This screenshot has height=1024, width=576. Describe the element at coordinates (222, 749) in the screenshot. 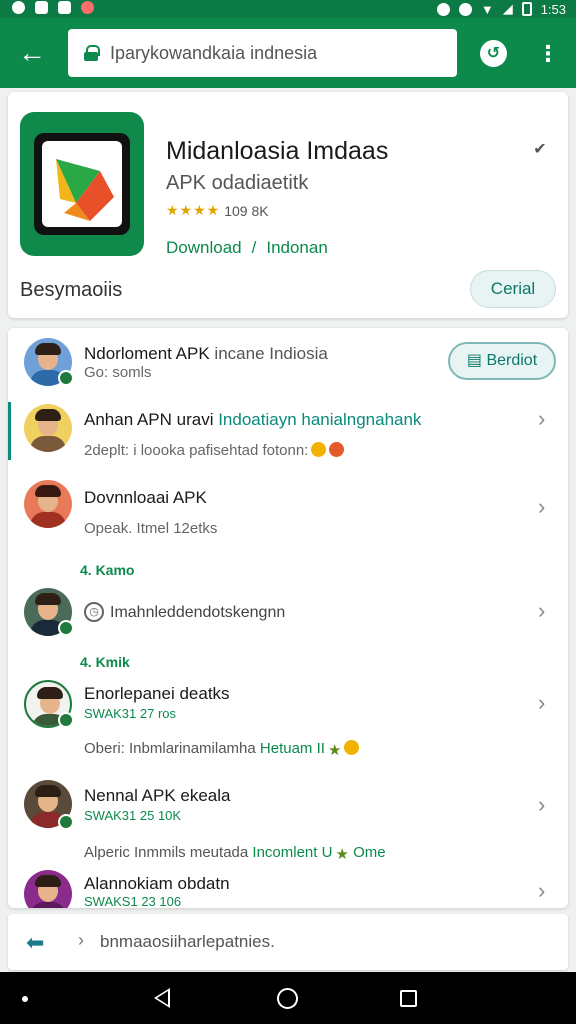

I see `item-snippet: Oberi: Inbmlarinamilamha Hetuam II ★` at that location.